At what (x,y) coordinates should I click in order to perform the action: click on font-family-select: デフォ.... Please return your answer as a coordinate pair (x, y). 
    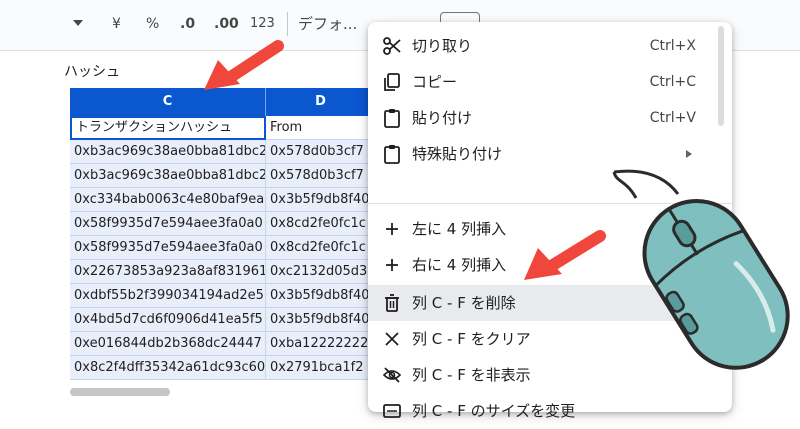
    Looking at the image, I should click on (327, 24).